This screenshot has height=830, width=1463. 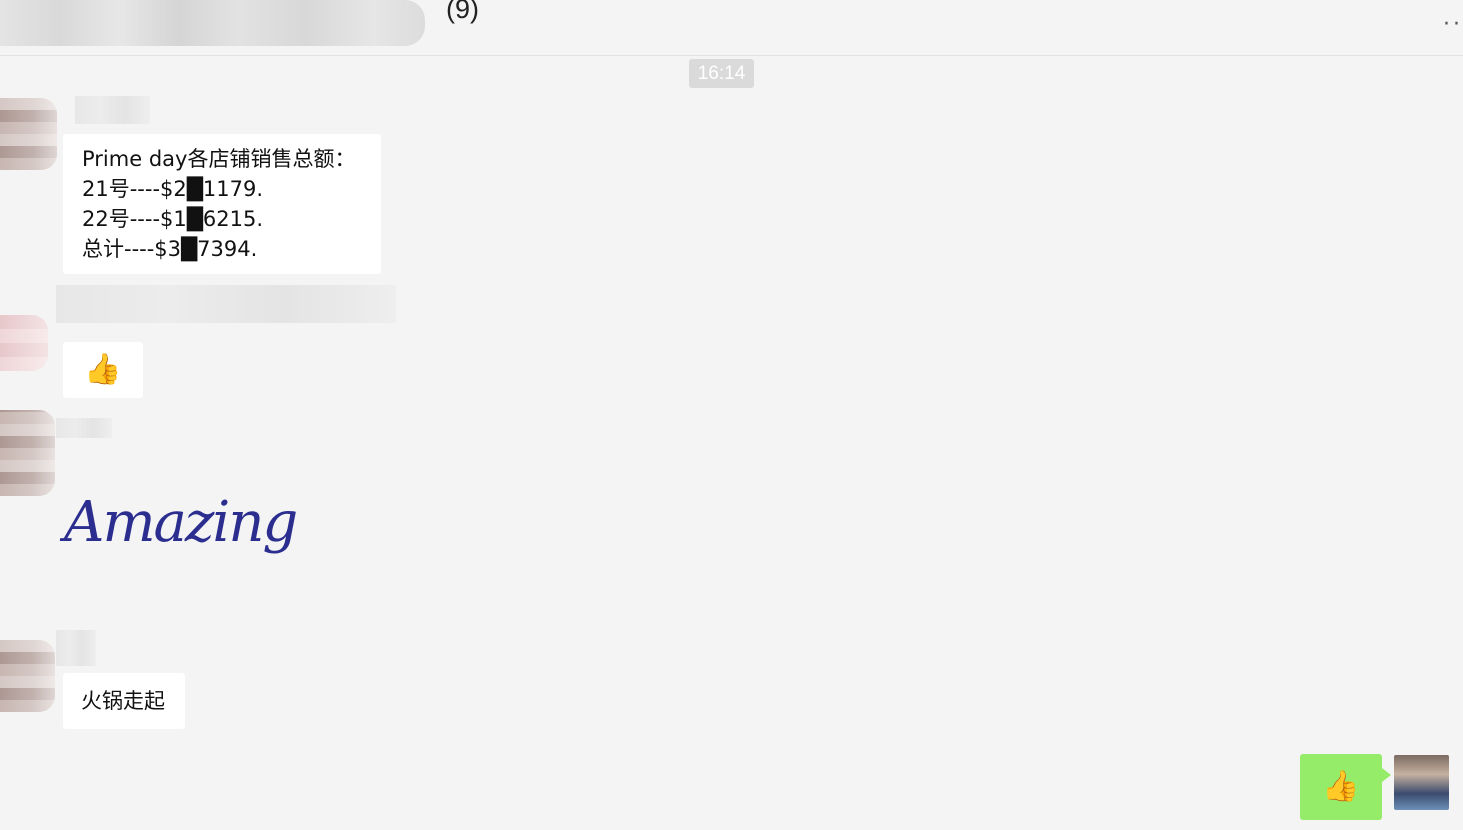 What do you see at coordinates (462, 12) in the screenshot?
I see `member-count: (9)` at bounding box center [462, 12].